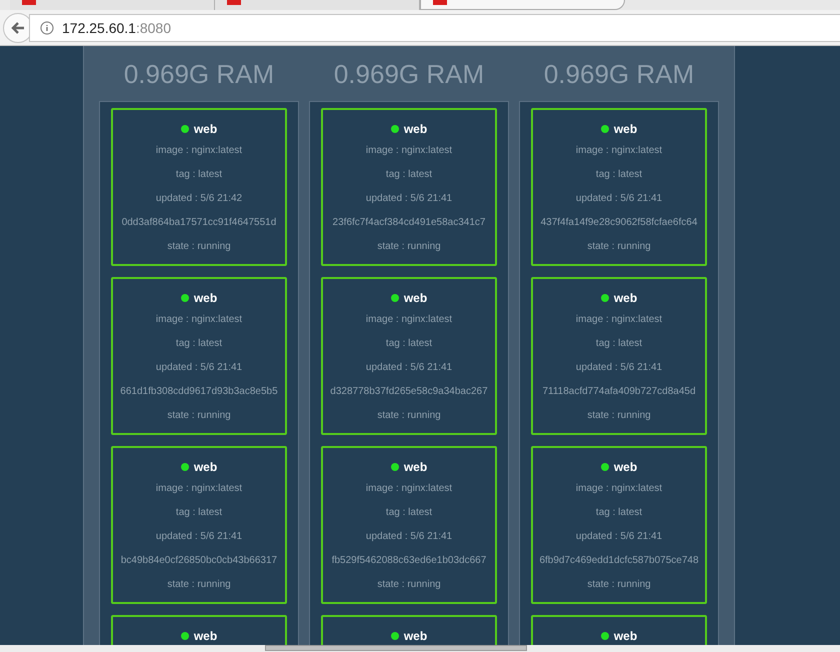  Describe the element at coordinates (154, 28) in the screenshot. I see `url-port: :8080` at that location.